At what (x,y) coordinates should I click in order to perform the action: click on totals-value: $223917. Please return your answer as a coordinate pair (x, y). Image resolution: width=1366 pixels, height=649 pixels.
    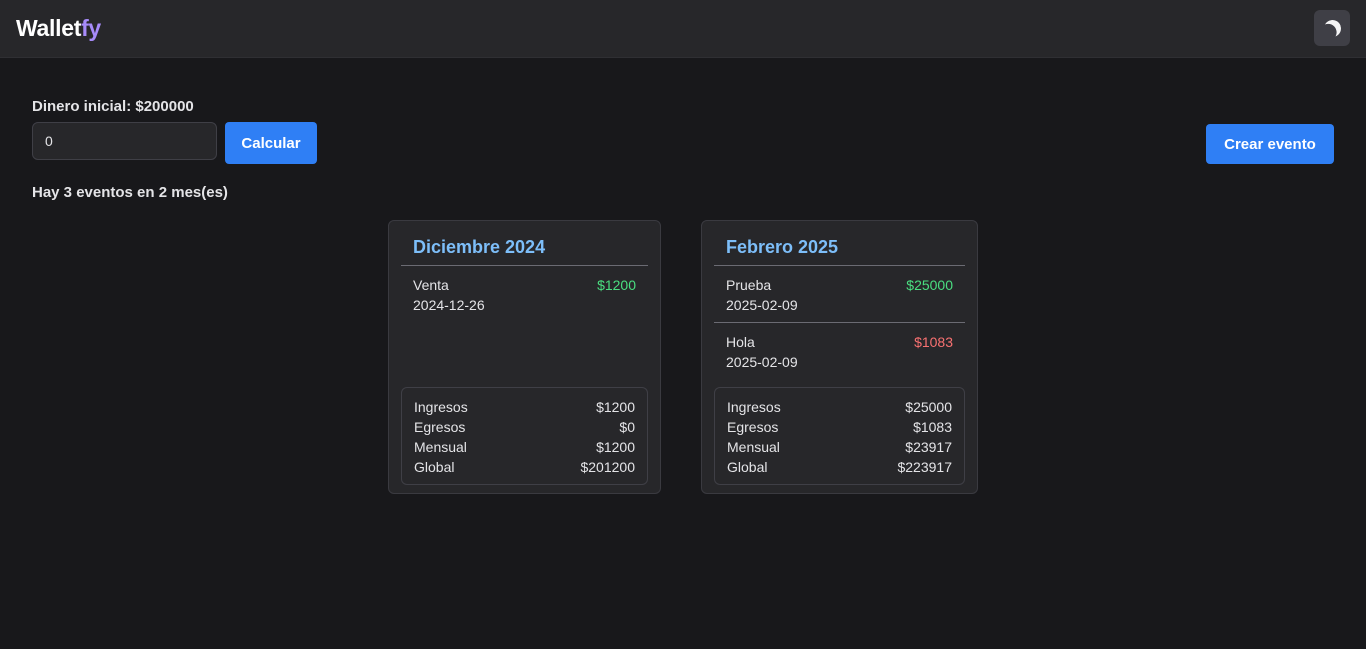
    Looking at the image, I should click on (924, 467).